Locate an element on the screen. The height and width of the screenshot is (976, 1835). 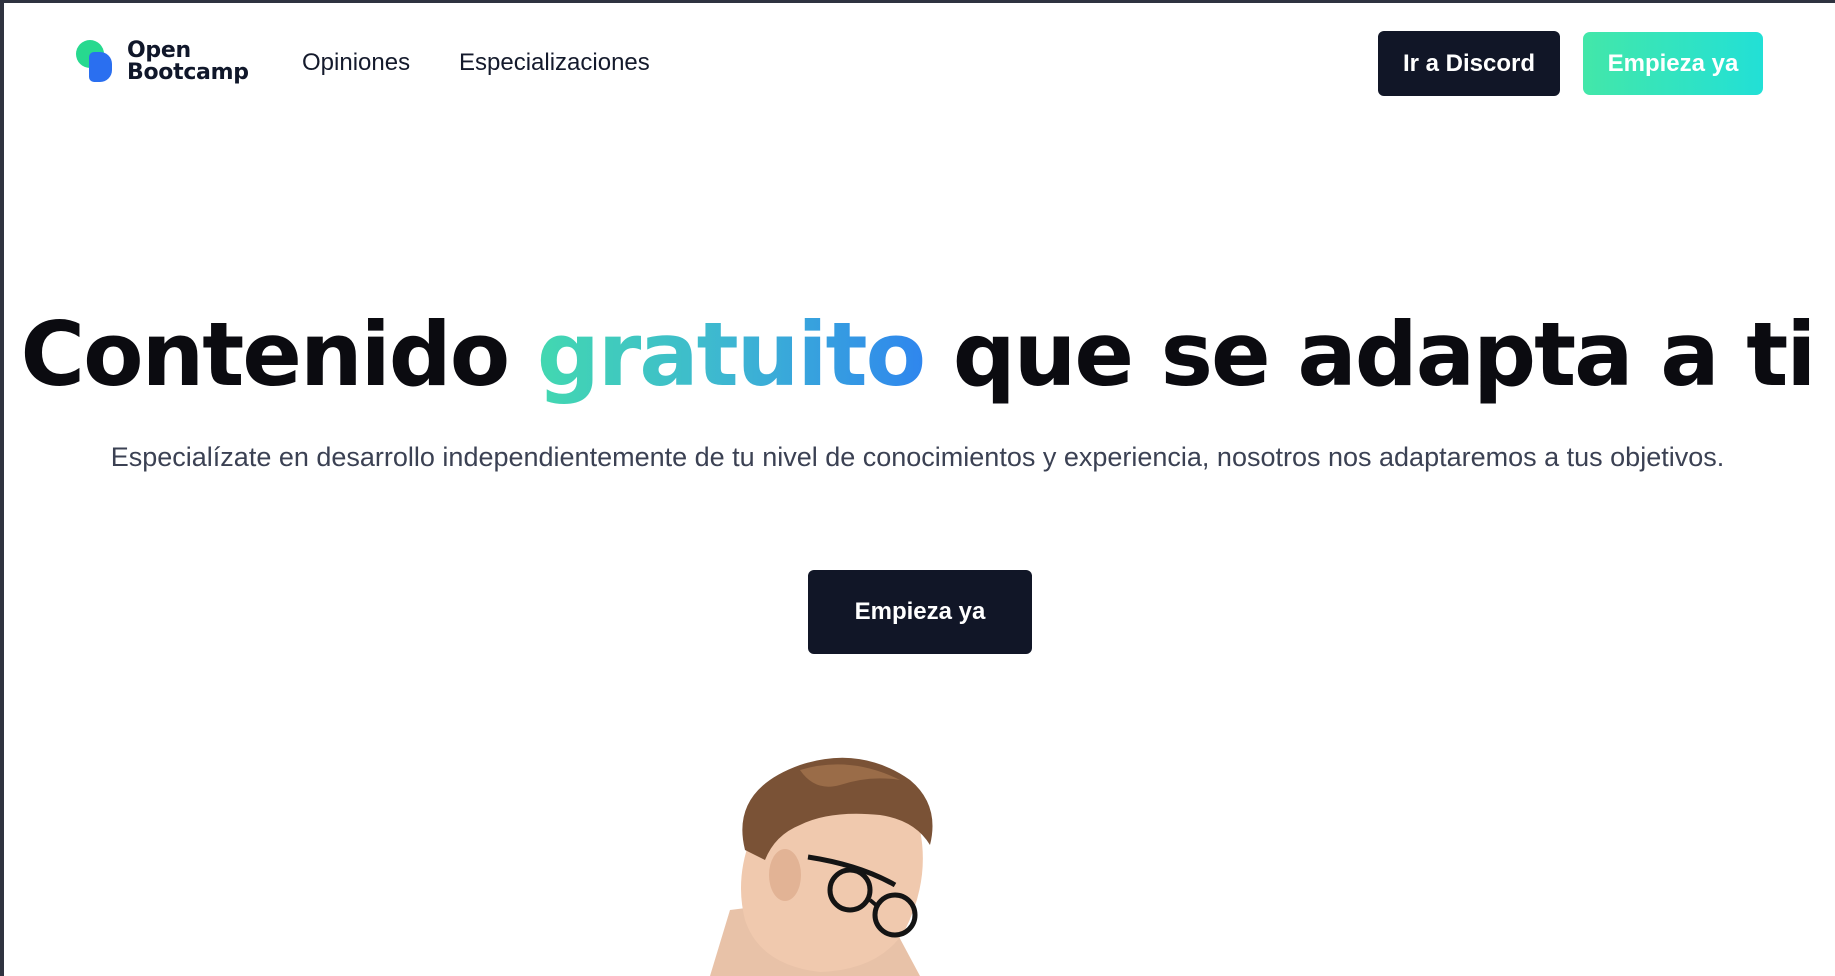
hero-title-after: que se adapta a ti is located at coordinates (1384, 354).